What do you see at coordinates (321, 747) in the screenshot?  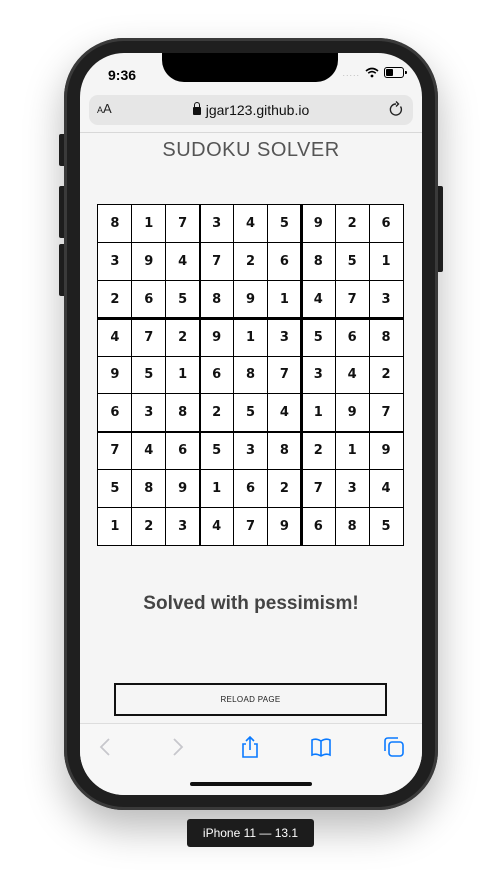 I see `bookmarks-icon` at bounding box center [321, 747].